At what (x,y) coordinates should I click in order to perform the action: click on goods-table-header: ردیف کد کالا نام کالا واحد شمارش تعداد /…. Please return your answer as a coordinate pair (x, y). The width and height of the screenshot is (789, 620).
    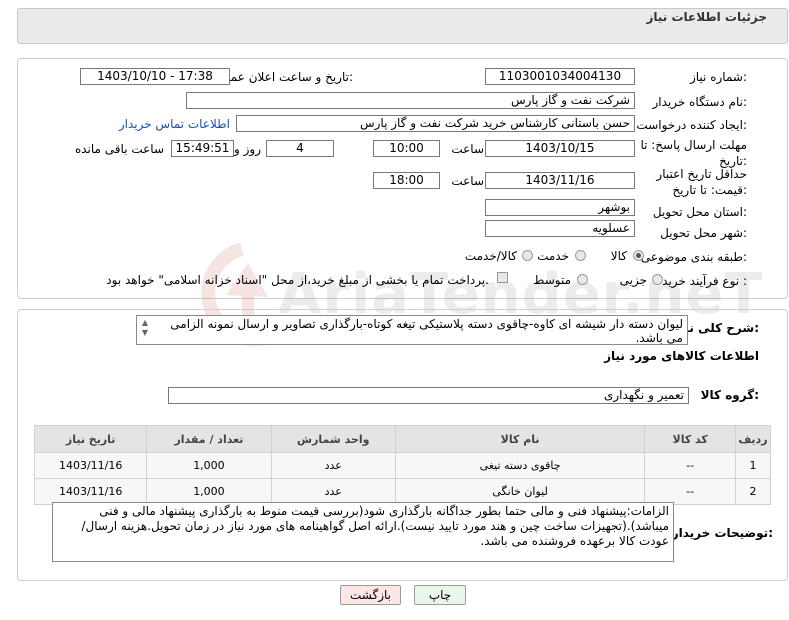
    Looking at the image, I should click on (402, 439).